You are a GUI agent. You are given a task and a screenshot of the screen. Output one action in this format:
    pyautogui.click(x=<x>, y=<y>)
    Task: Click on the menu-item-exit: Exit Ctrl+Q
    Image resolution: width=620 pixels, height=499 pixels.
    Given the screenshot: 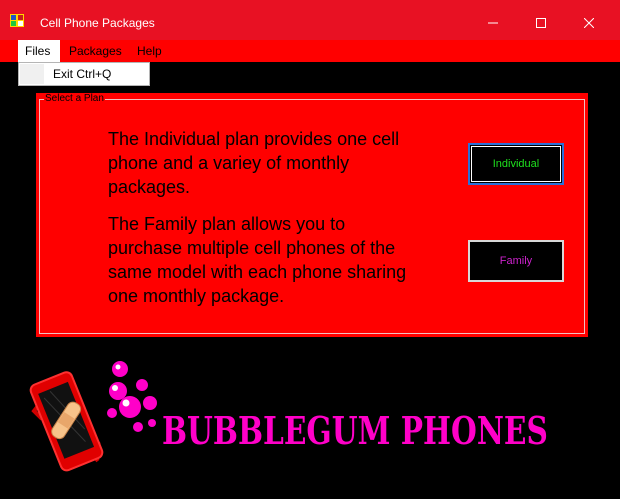 What is the action you would take?
    pyautogui.click(x=82, y=74)
    